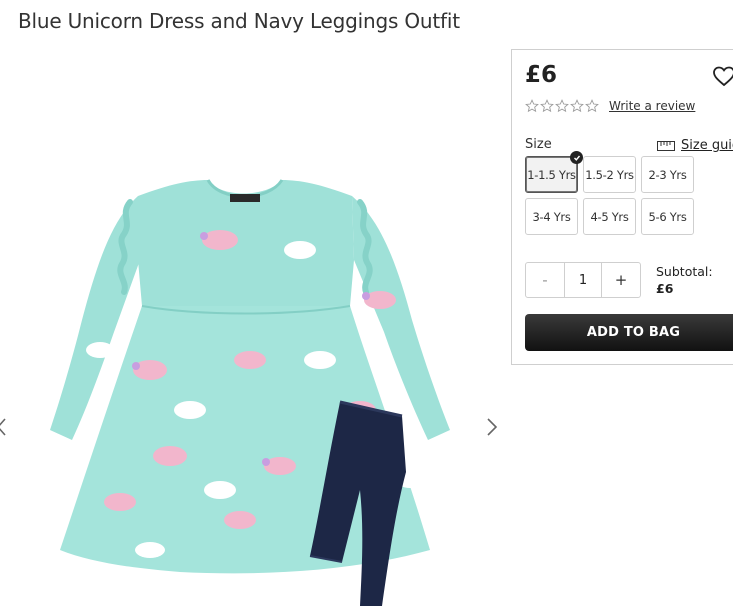  What do you see at coordinates (621, 280) in the screenshot?
I see `quantity-increase-button: +` at bounding box center [621, 280].